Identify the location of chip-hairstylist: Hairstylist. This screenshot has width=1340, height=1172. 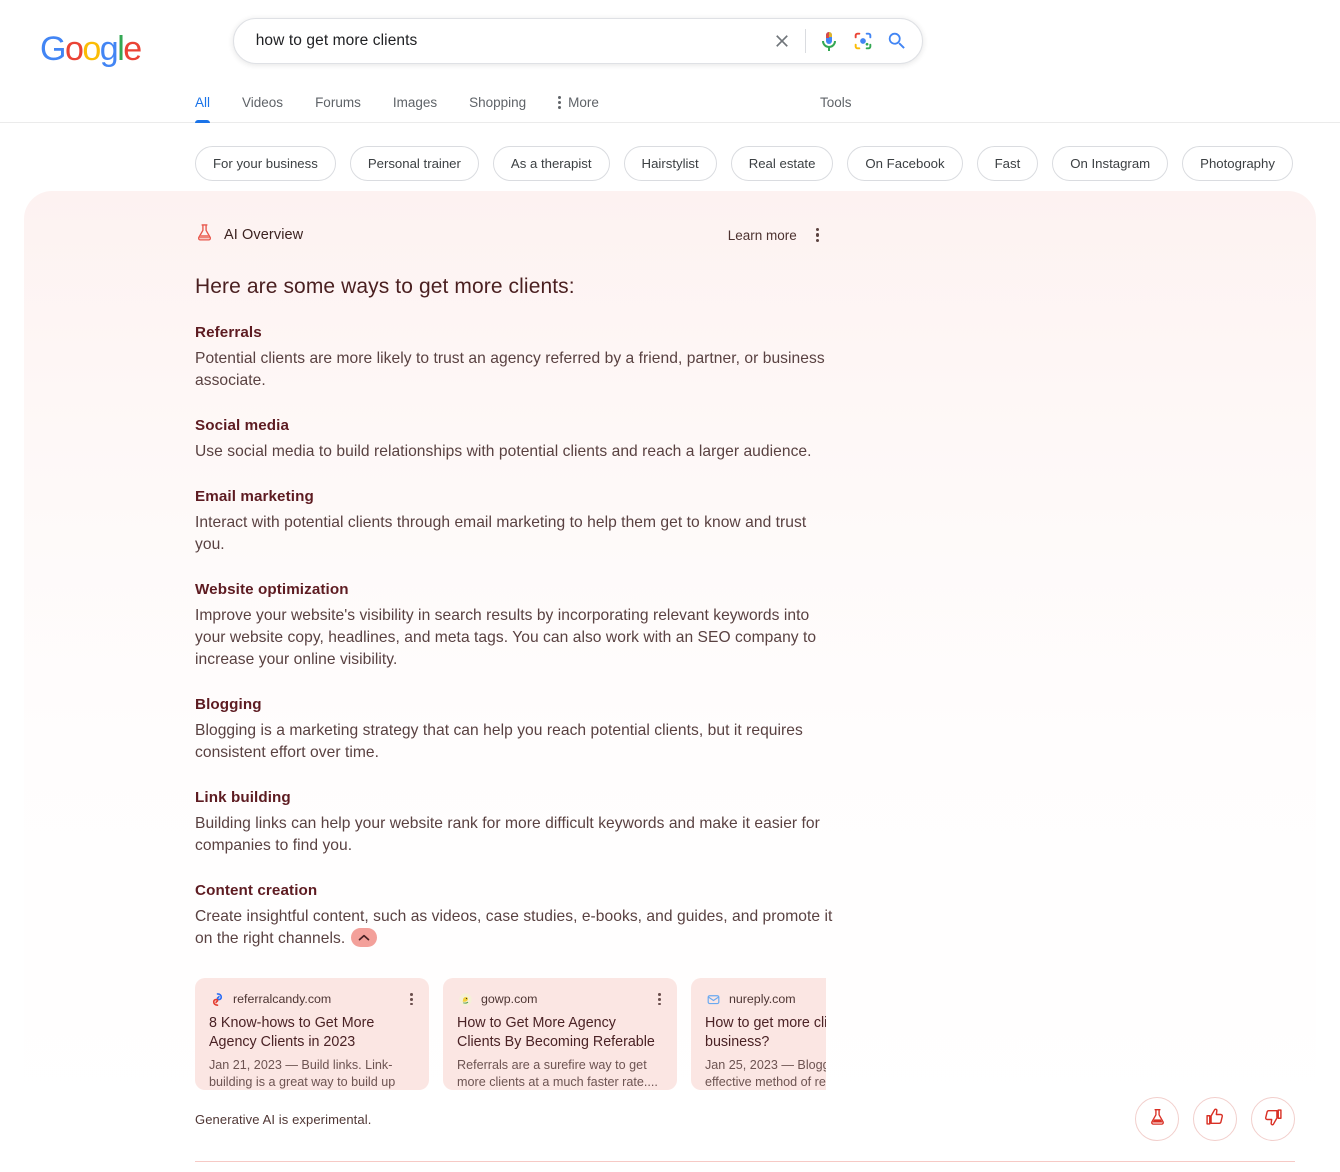
(670, 163).